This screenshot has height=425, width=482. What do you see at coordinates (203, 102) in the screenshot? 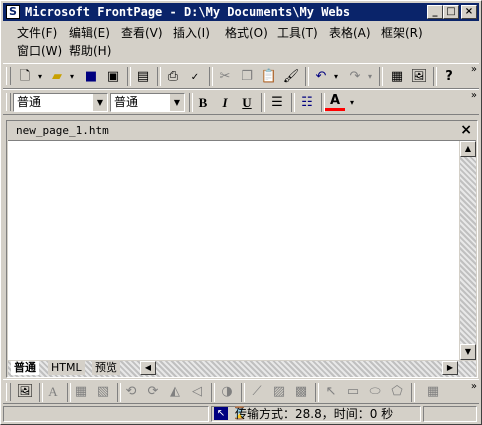
I see `bold-button: B` at bounding box center [203, 102].